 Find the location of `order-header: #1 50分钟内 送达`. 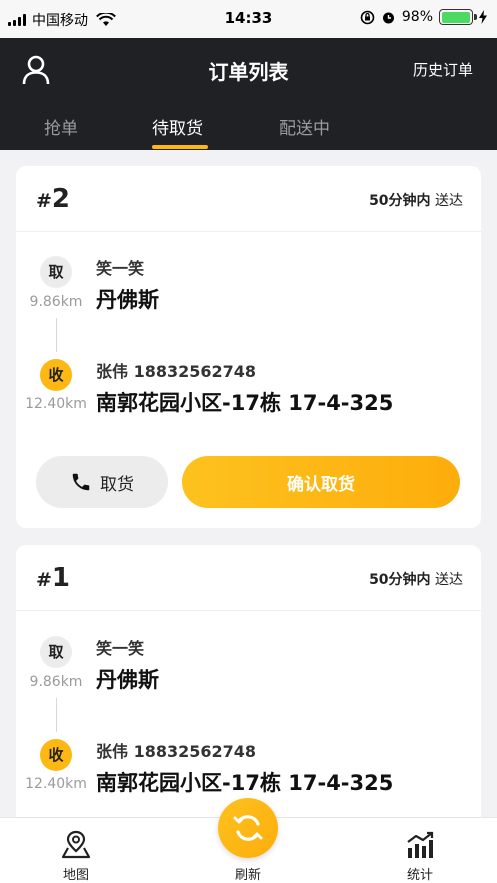

order-header: #1 50分钟内 送达 is located at coordinates (248, 578).